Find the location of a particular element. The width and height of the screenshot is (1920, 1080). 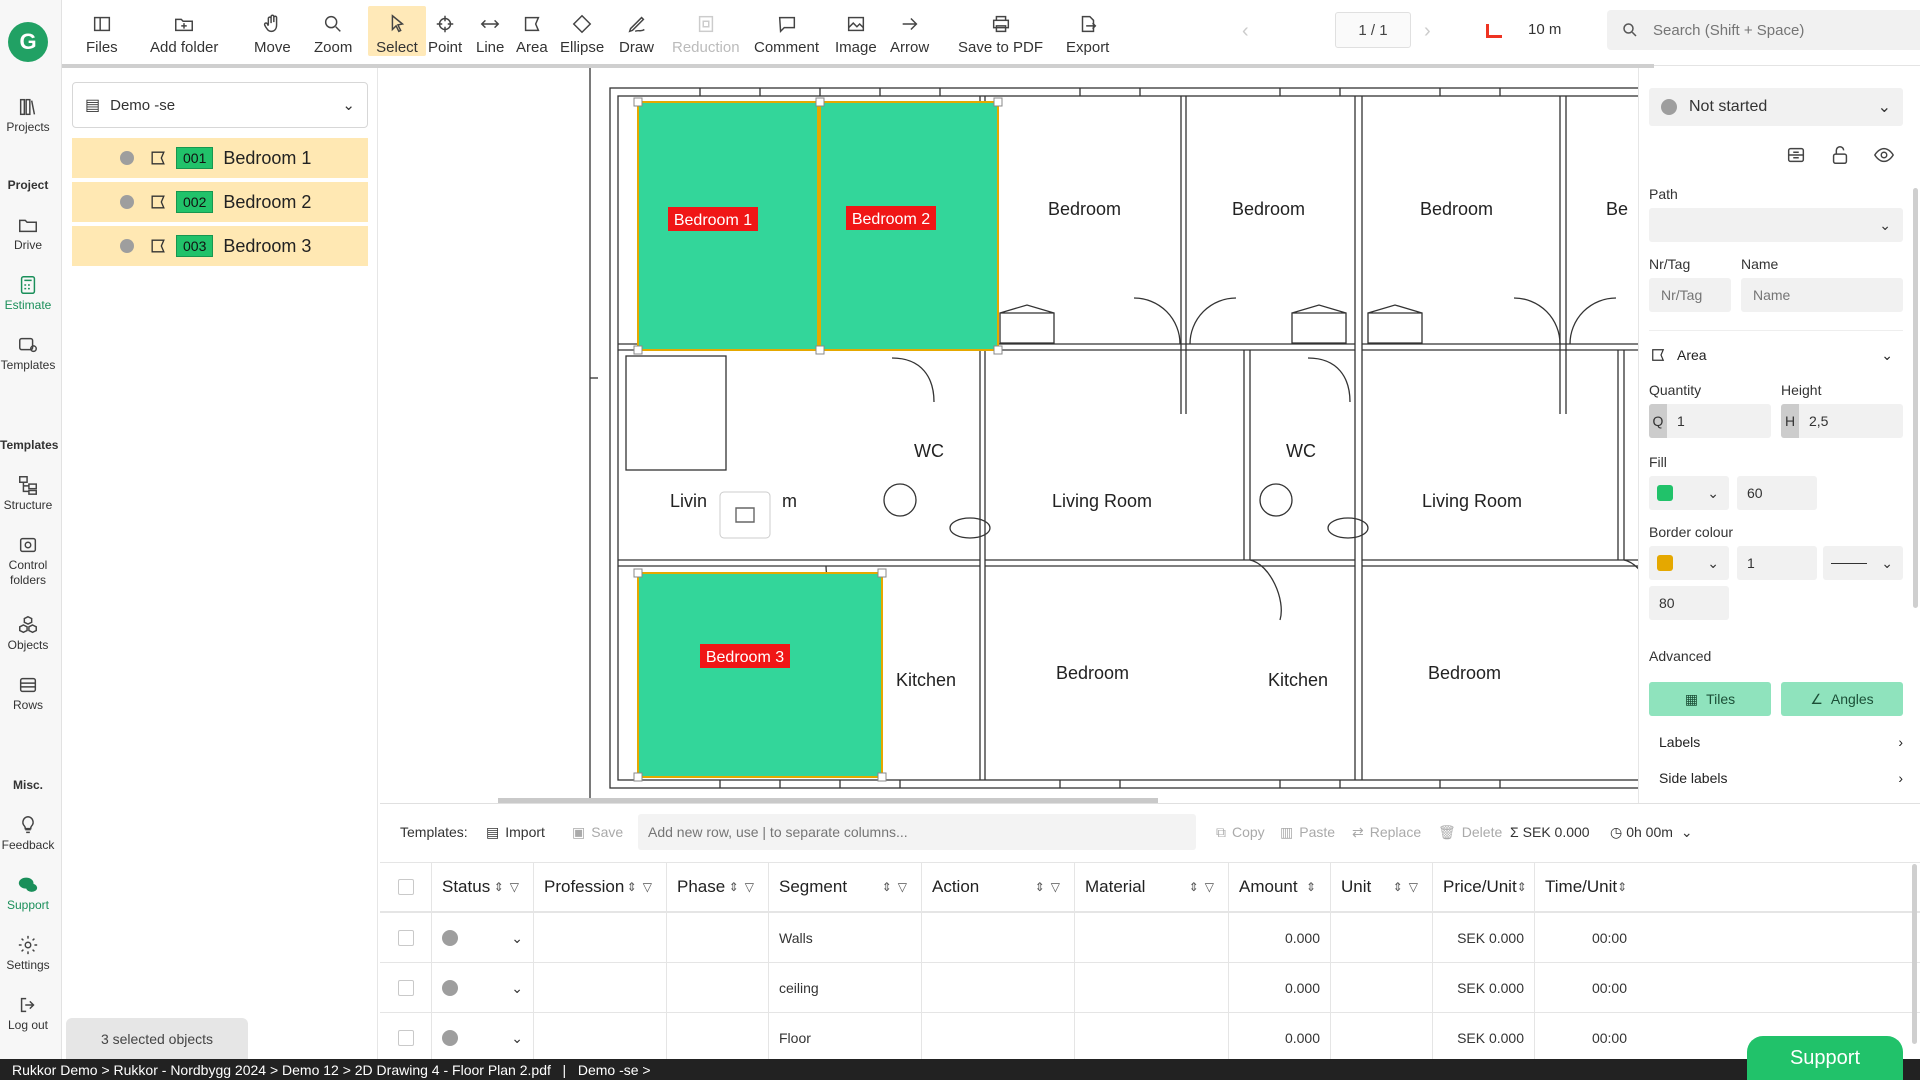

project-select: ▤ Demo -se ⌄ is located at coordinates (220, 105).